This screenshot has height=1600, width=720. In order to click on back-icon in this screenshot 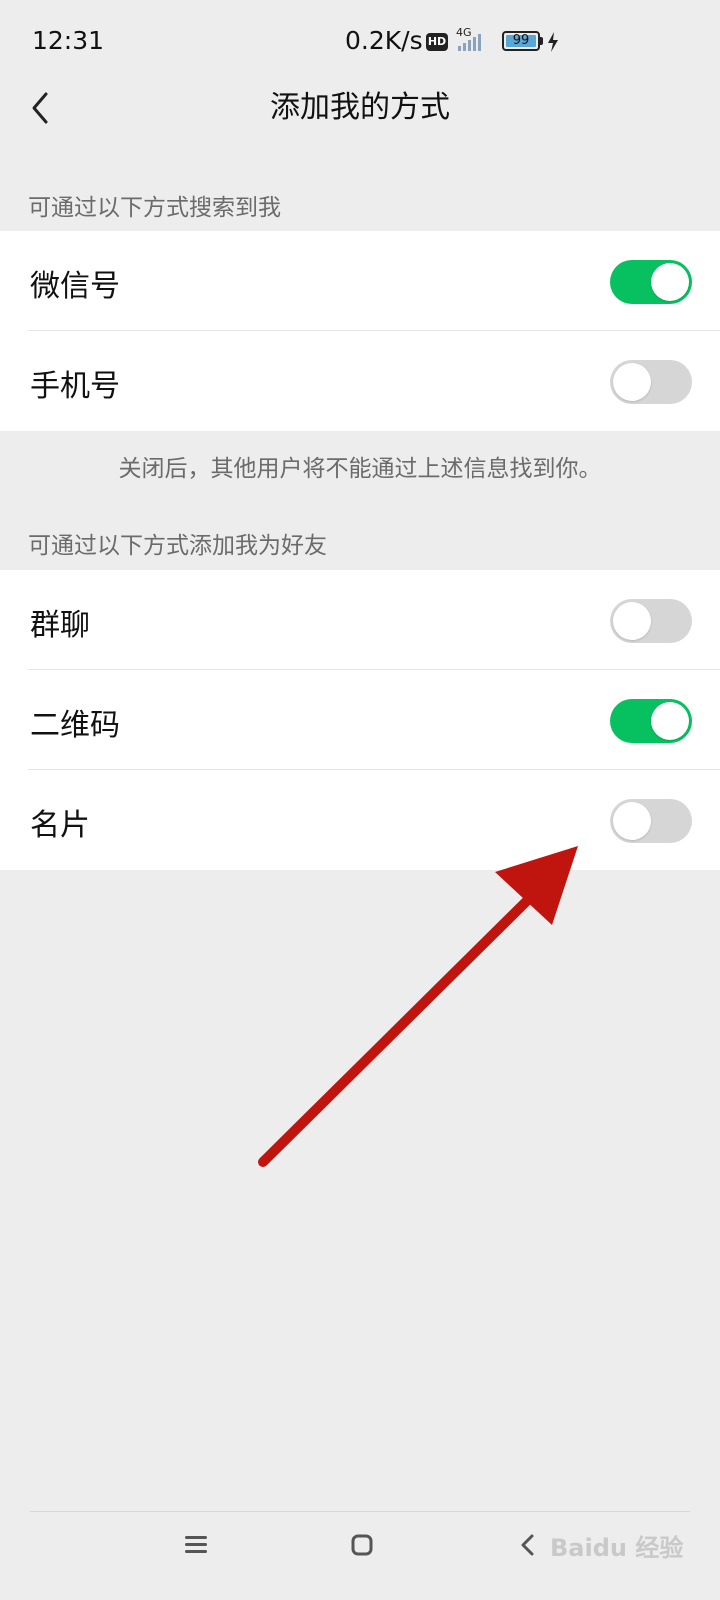, I will do `click(527, 1545)`.